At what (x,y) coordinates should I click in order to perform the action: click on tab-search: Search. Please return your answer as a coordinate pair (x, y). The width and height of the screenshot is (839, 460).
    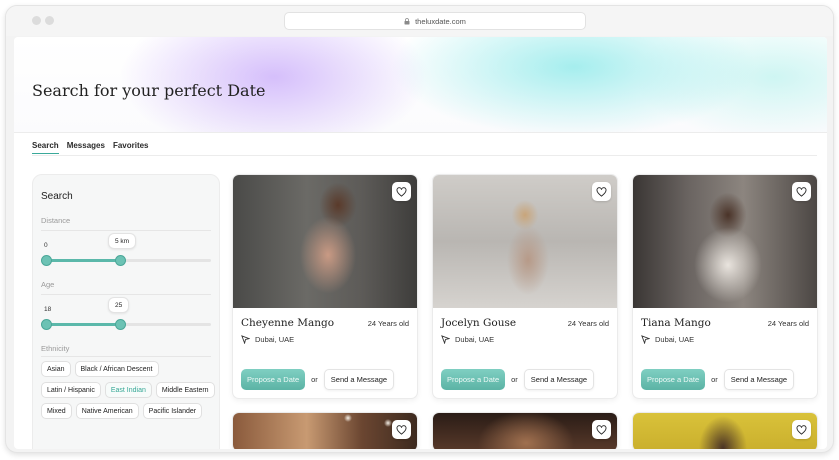
    Looking at the image, I should click on (45, 147).